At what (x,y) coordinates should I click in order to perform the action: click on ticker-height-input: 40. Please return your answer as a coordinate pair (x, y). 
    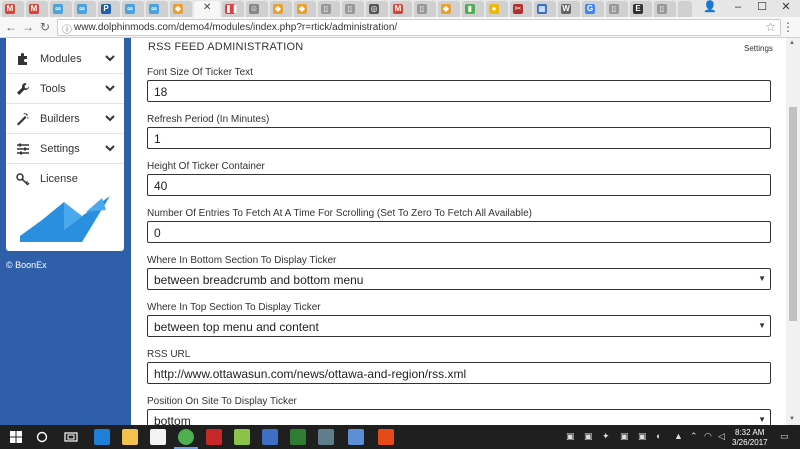
    Looking at the image, I should click on (459, 185).